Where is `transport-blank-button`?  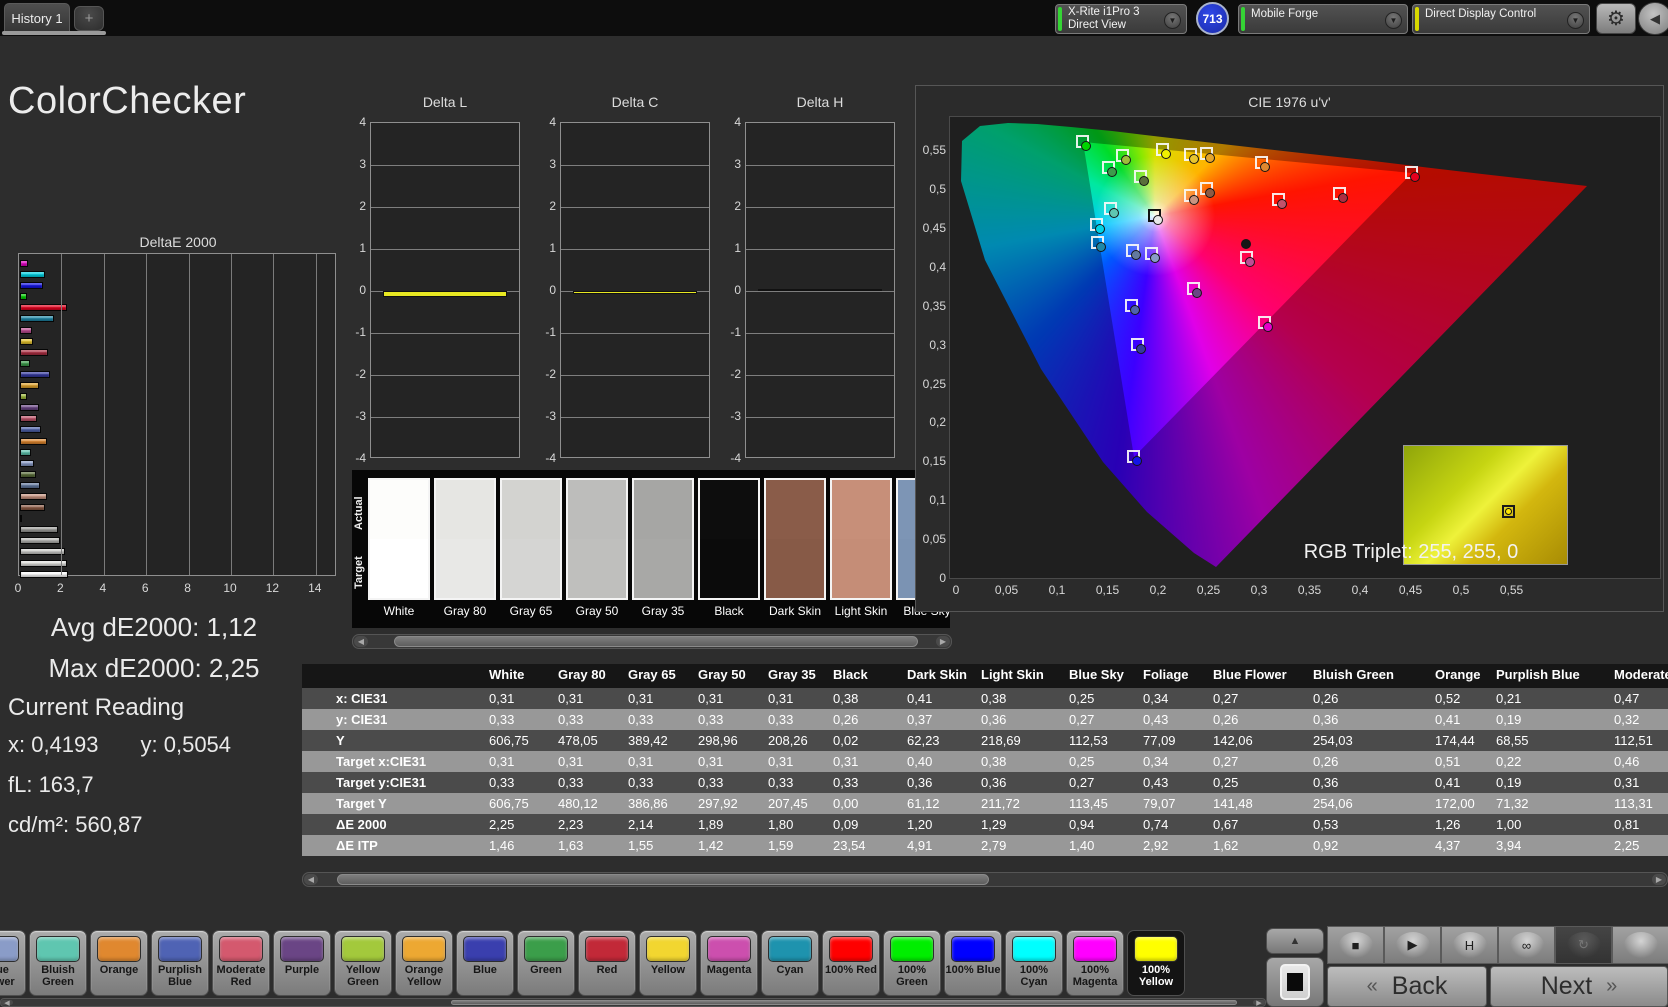
transport-blank-button is located at coordinates (1640, 945).